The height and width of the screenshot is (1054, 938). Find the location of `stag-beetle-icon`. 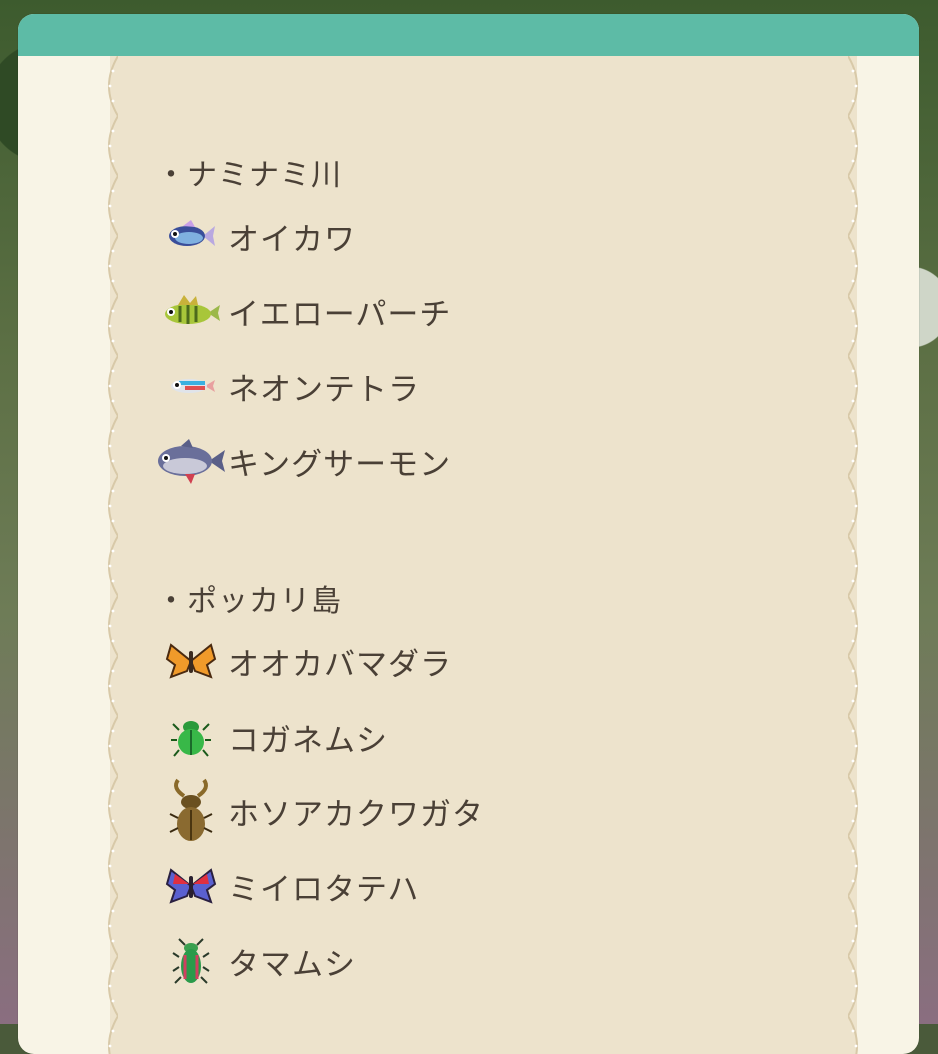

stag-beetle-icon is located at coordinates (191, 809).